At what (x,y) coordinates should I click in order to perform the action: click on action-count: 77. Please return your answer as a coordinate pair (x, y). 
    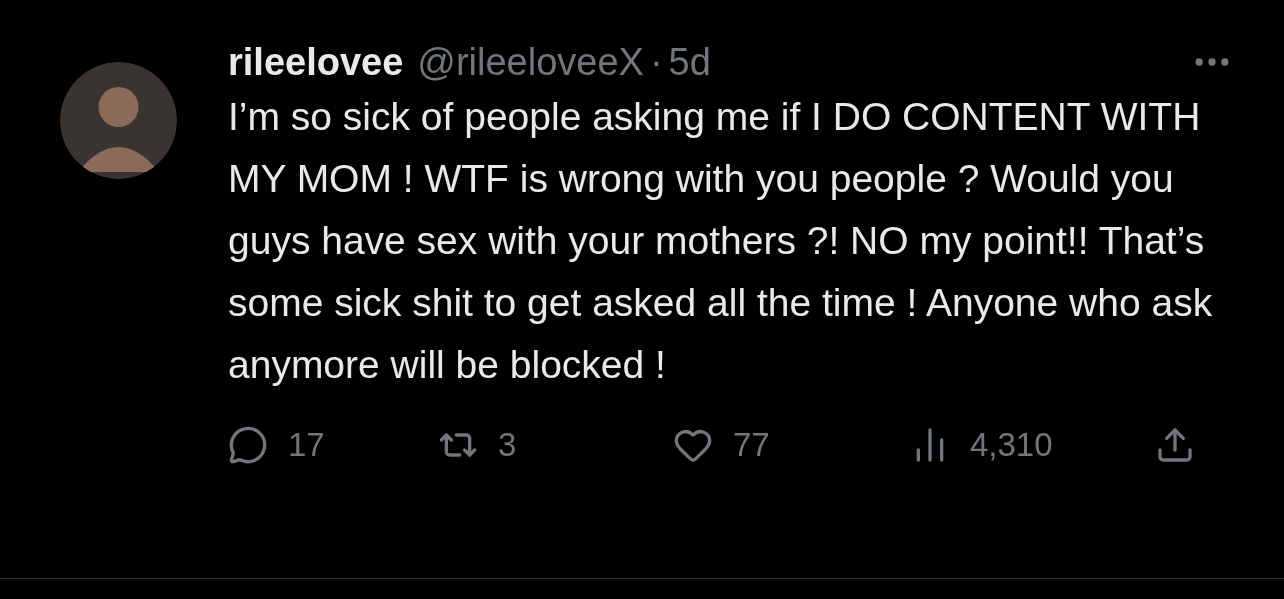
    Looking at the image, I should click on (751, 445).